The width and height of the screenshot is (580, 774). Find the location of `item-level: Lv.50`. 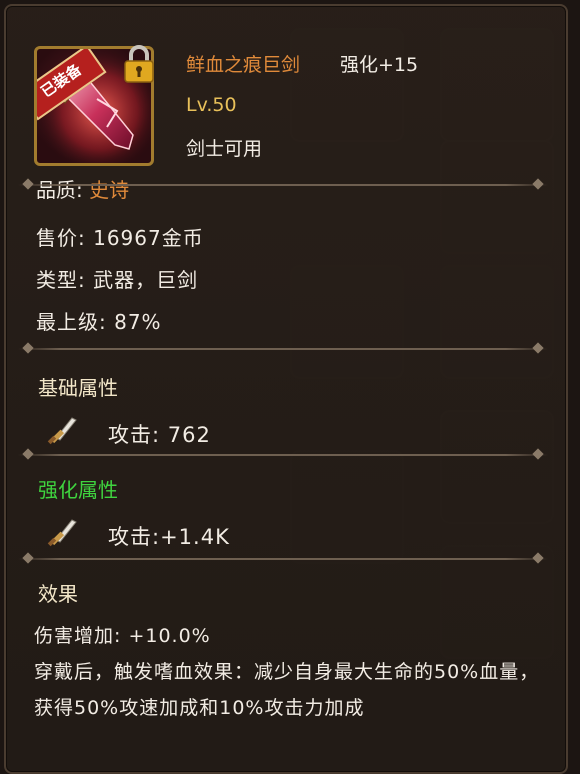

item-level: Lv.50 is located at coordinates (211, 105).